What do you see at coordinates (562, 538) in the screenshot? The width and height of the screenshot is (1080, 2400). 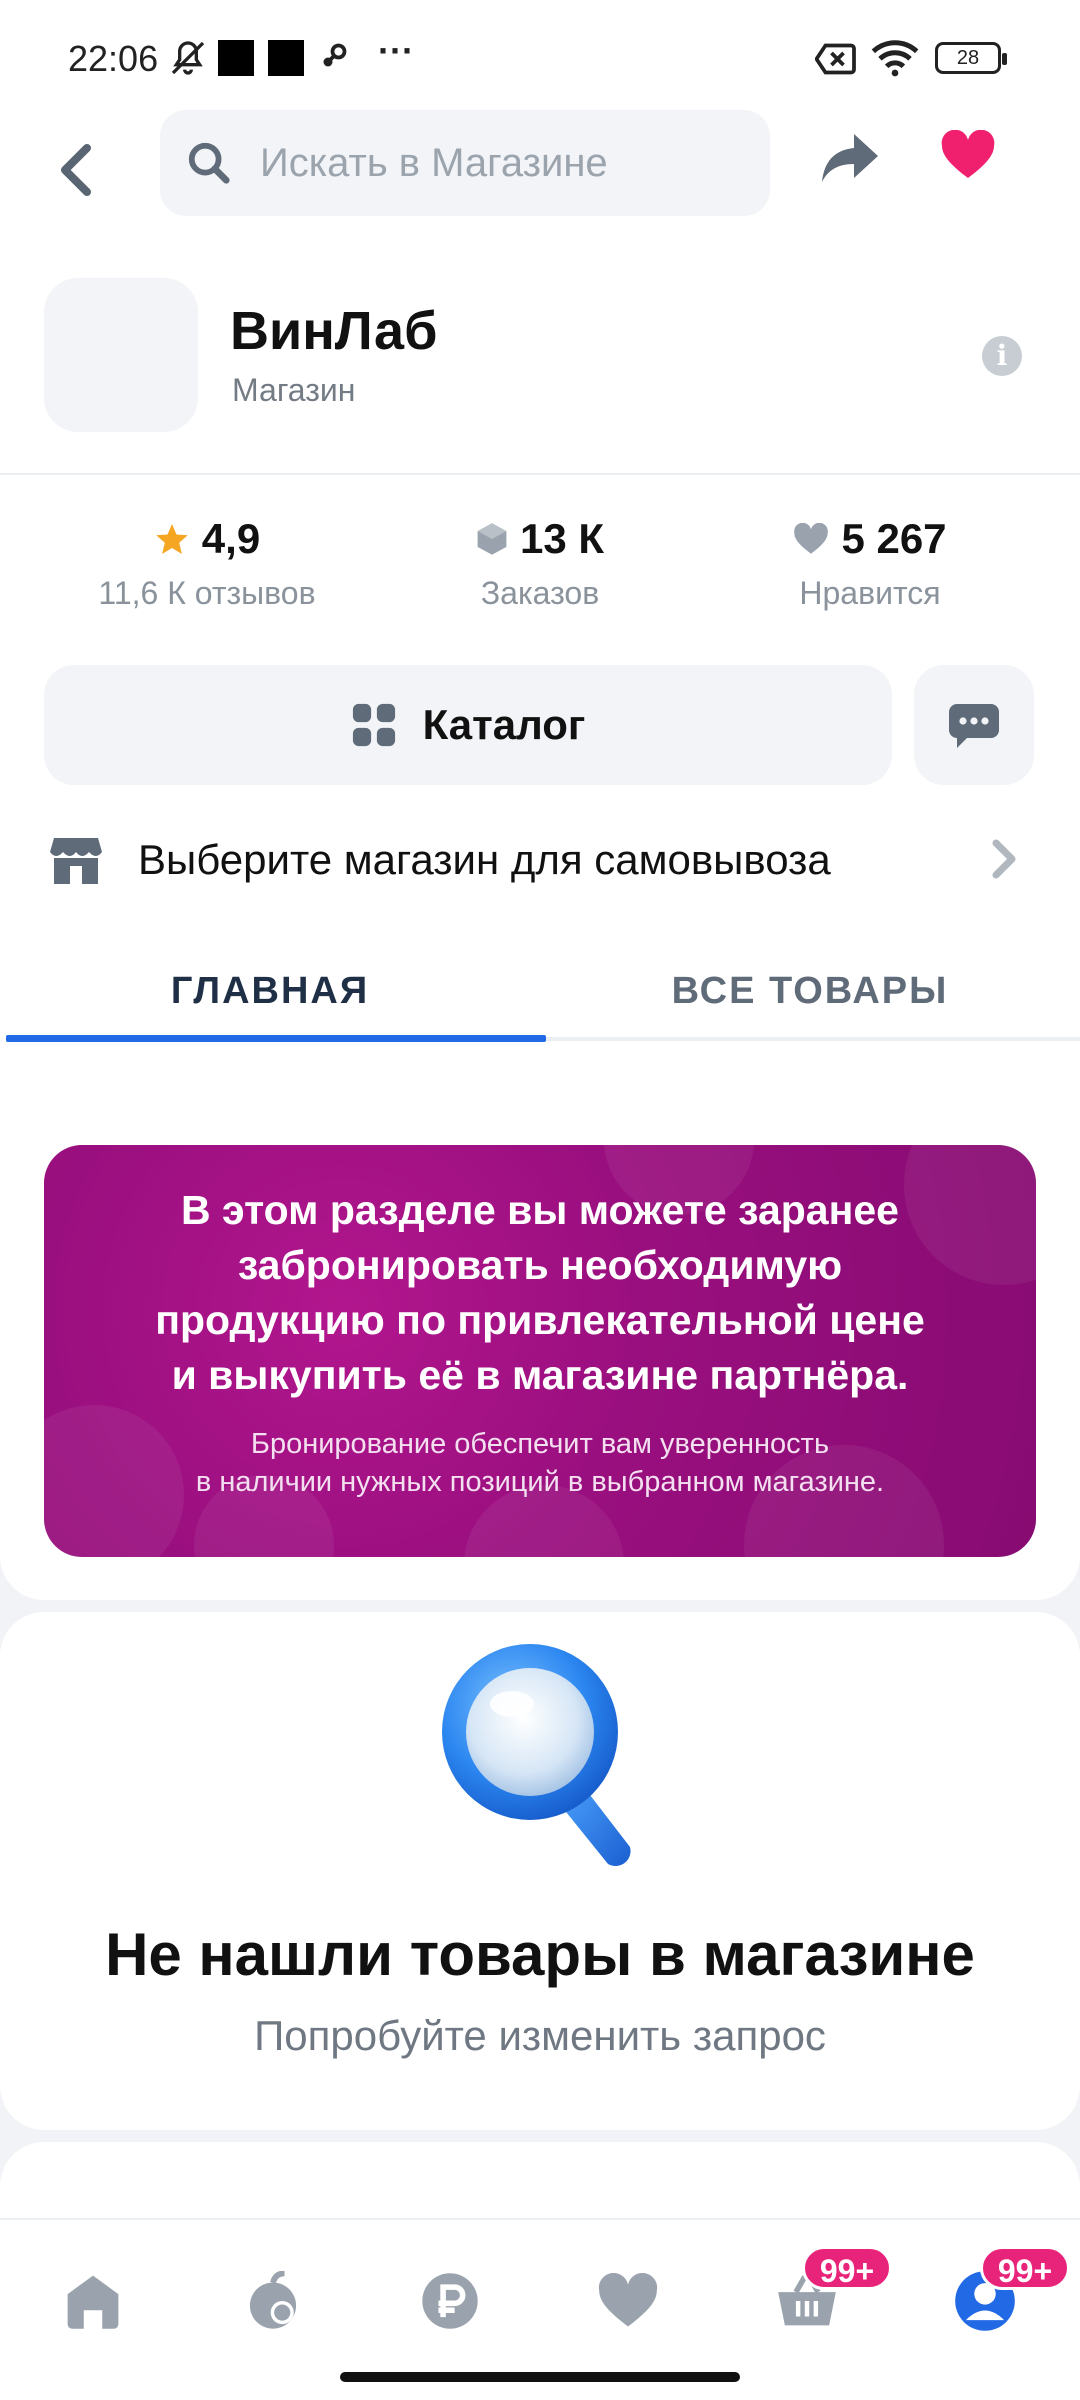 I see `orders-value: 13 К` at bounding box center [562, 538].